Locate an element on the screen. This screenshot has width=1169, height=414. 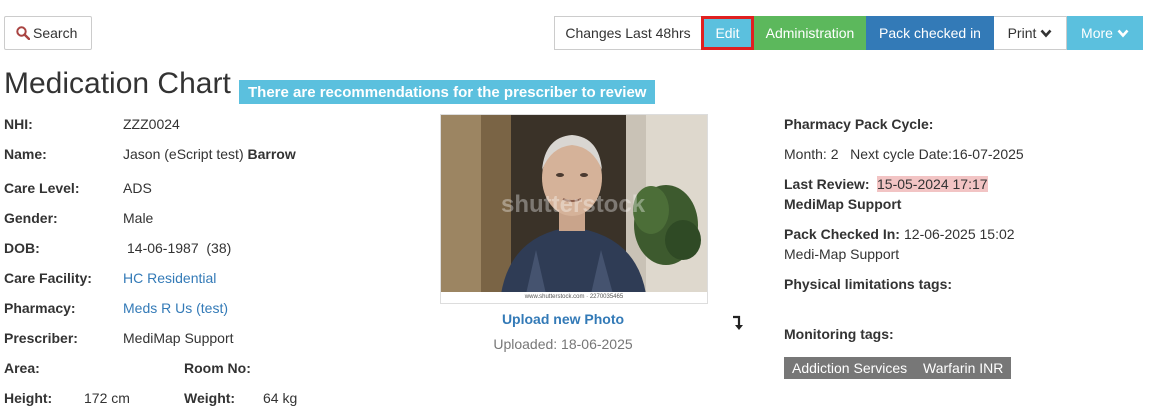
last-review-label: Last Review: is located at coordinates (827, 184).